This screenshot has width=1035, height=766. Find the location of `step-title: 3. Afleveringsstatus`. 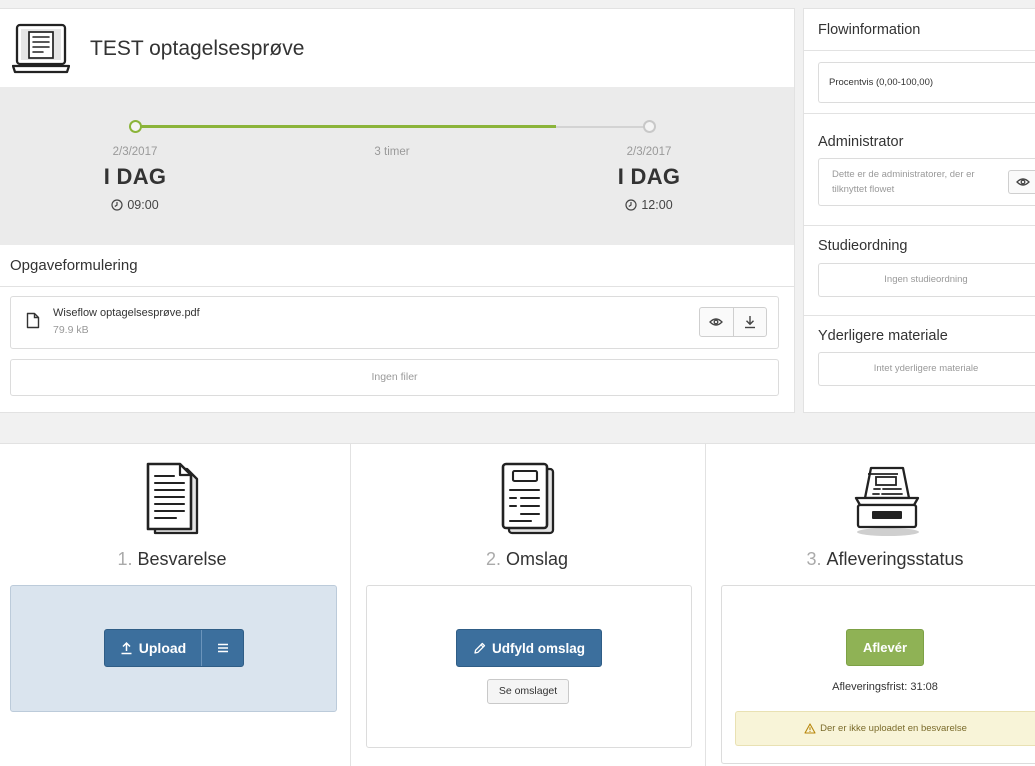

step-title: 3. Afleveringsstatus is located at coordinates (870, 559).